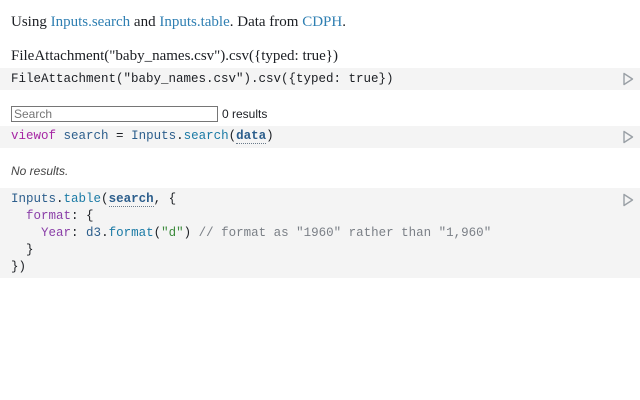  What do you see at coordinates (172, 233) in the screenshot?
I see `token-string: "d"` at bounding box center [172, 233].